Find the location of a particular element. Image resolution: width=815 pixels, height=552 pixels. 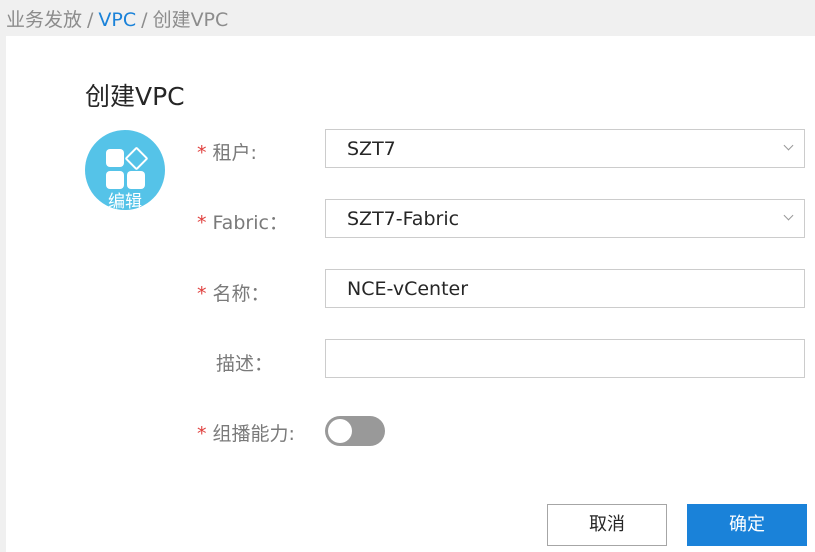

breadcrumb: 业务发放 / VPC / 创建VPC is located at coordinates (117, 18).